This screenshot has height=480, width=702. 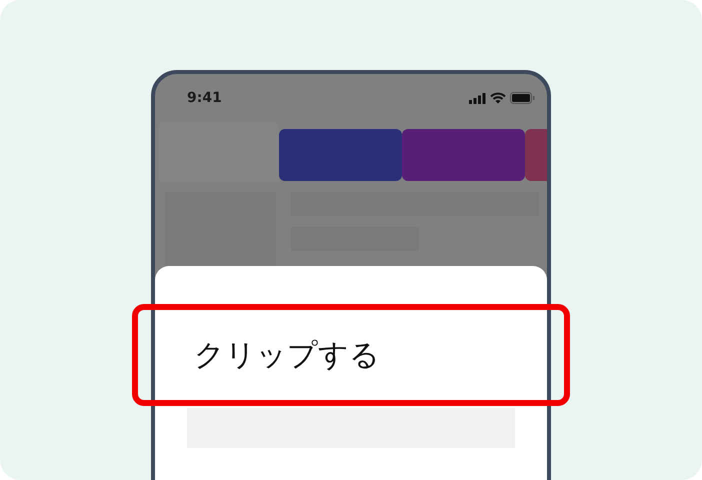 What do you see at coordinates (498, 98) in the screenshot?
I see `wifi-icon` at bounding box center [498, 98].